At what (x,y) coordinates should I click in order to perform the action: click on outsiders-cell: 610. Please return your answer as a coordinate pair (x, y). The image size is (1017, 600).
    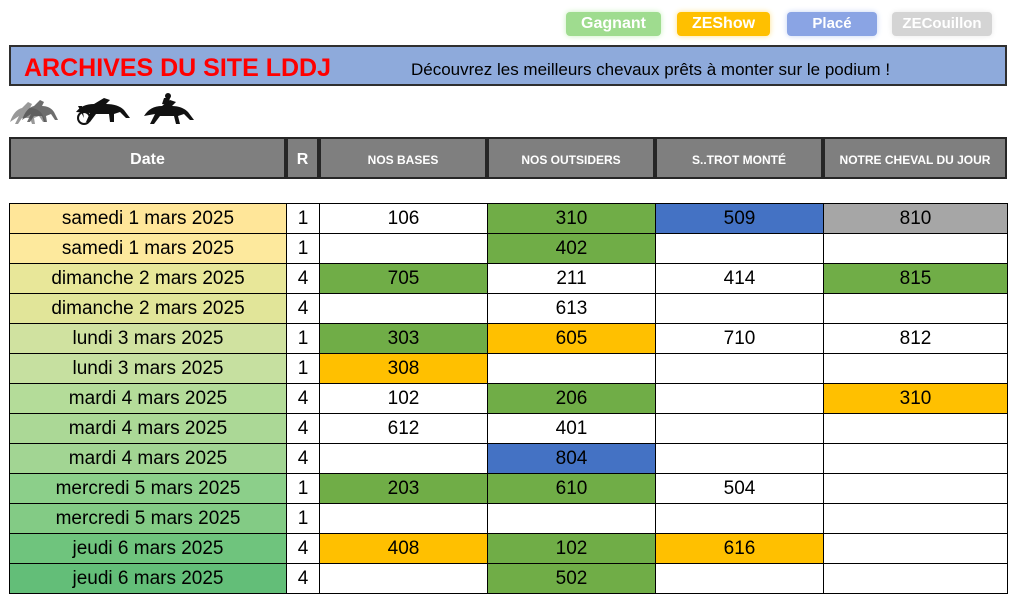
    Looking at the image, I should click on (571, 488).